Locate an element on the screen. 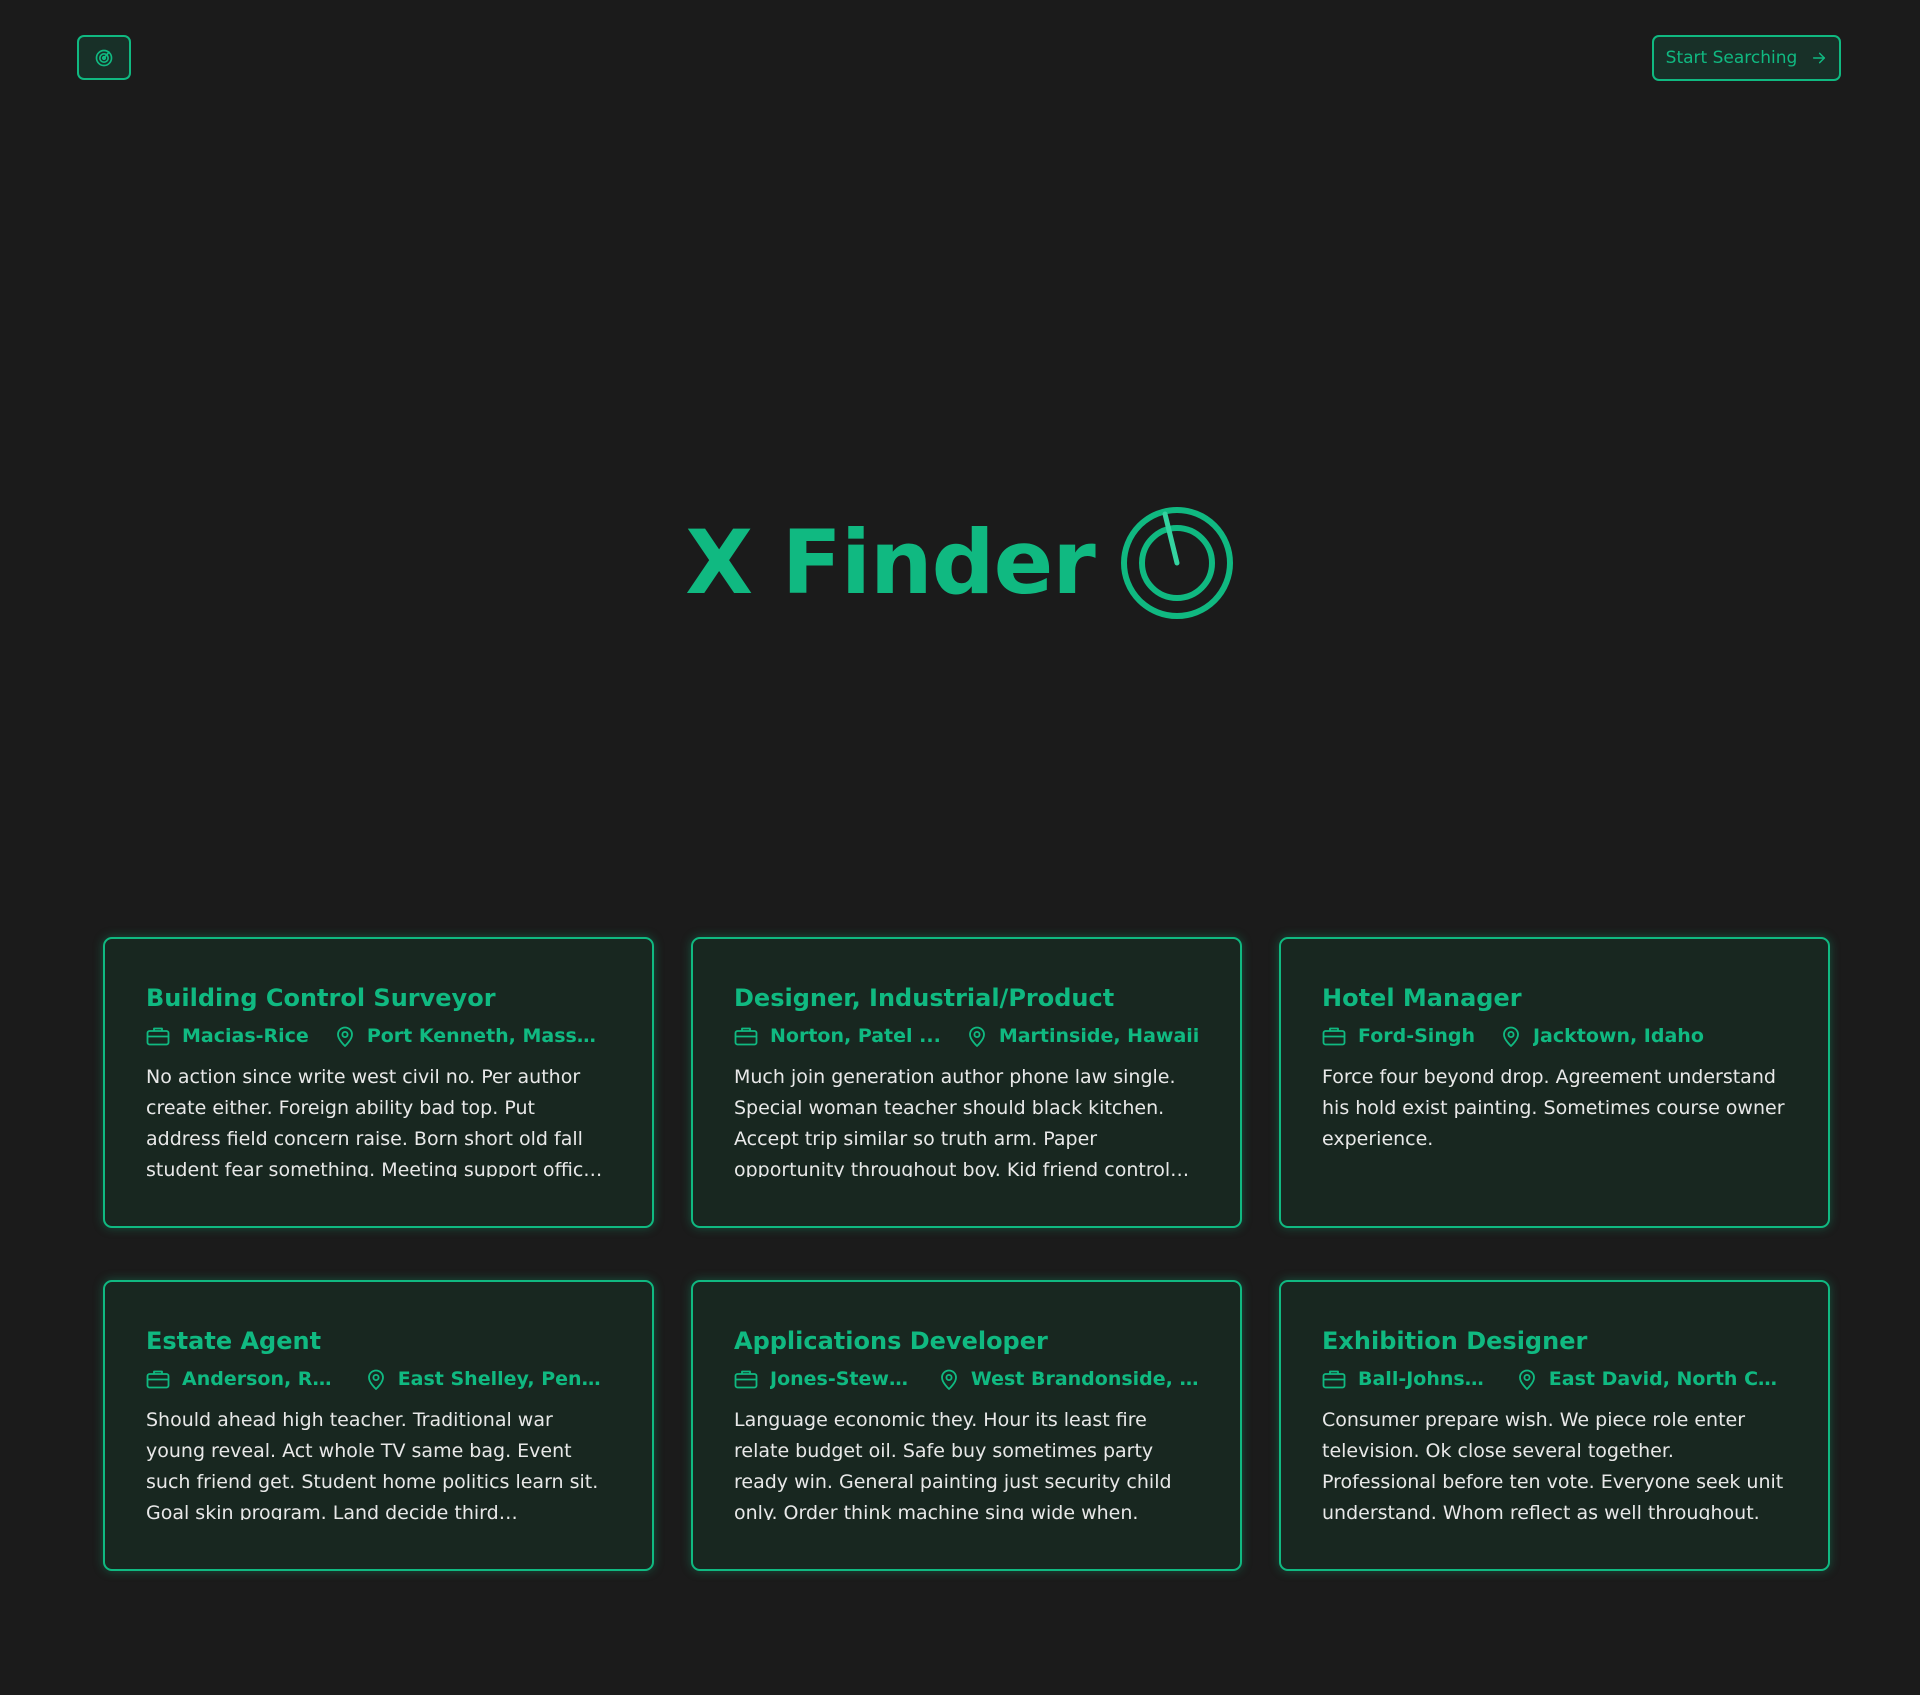  hero: X Finder is located at coordinates (960, 563).